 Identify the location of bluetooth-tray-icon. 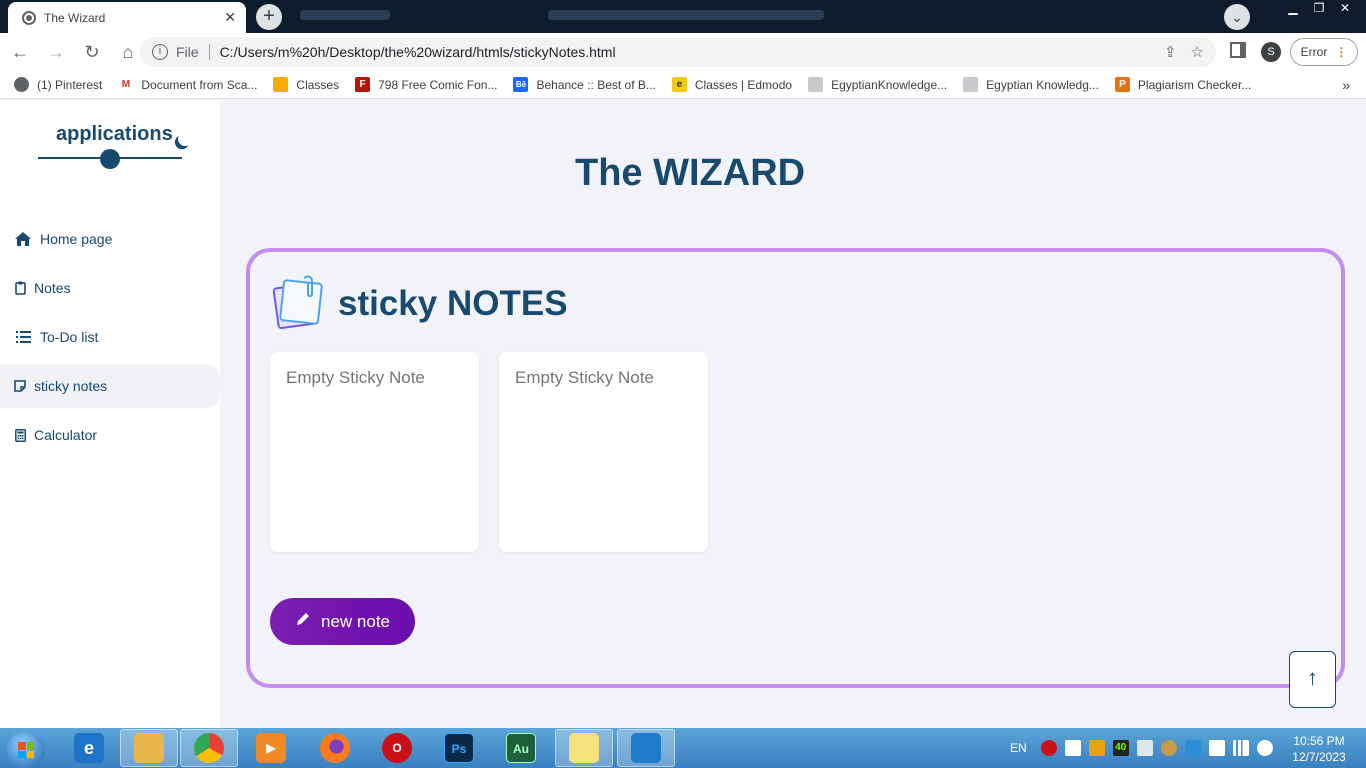
(1192, 748).